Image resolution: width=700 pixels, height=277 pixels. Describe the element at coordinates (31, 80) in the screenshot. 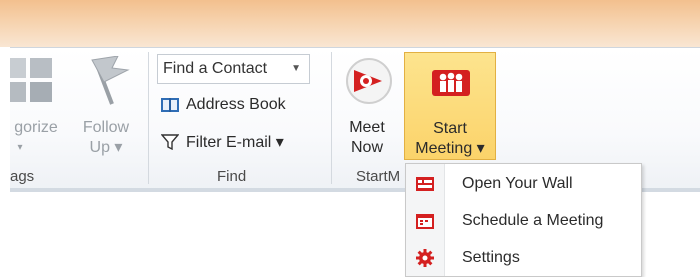

I see `categorize-icon` at that location.